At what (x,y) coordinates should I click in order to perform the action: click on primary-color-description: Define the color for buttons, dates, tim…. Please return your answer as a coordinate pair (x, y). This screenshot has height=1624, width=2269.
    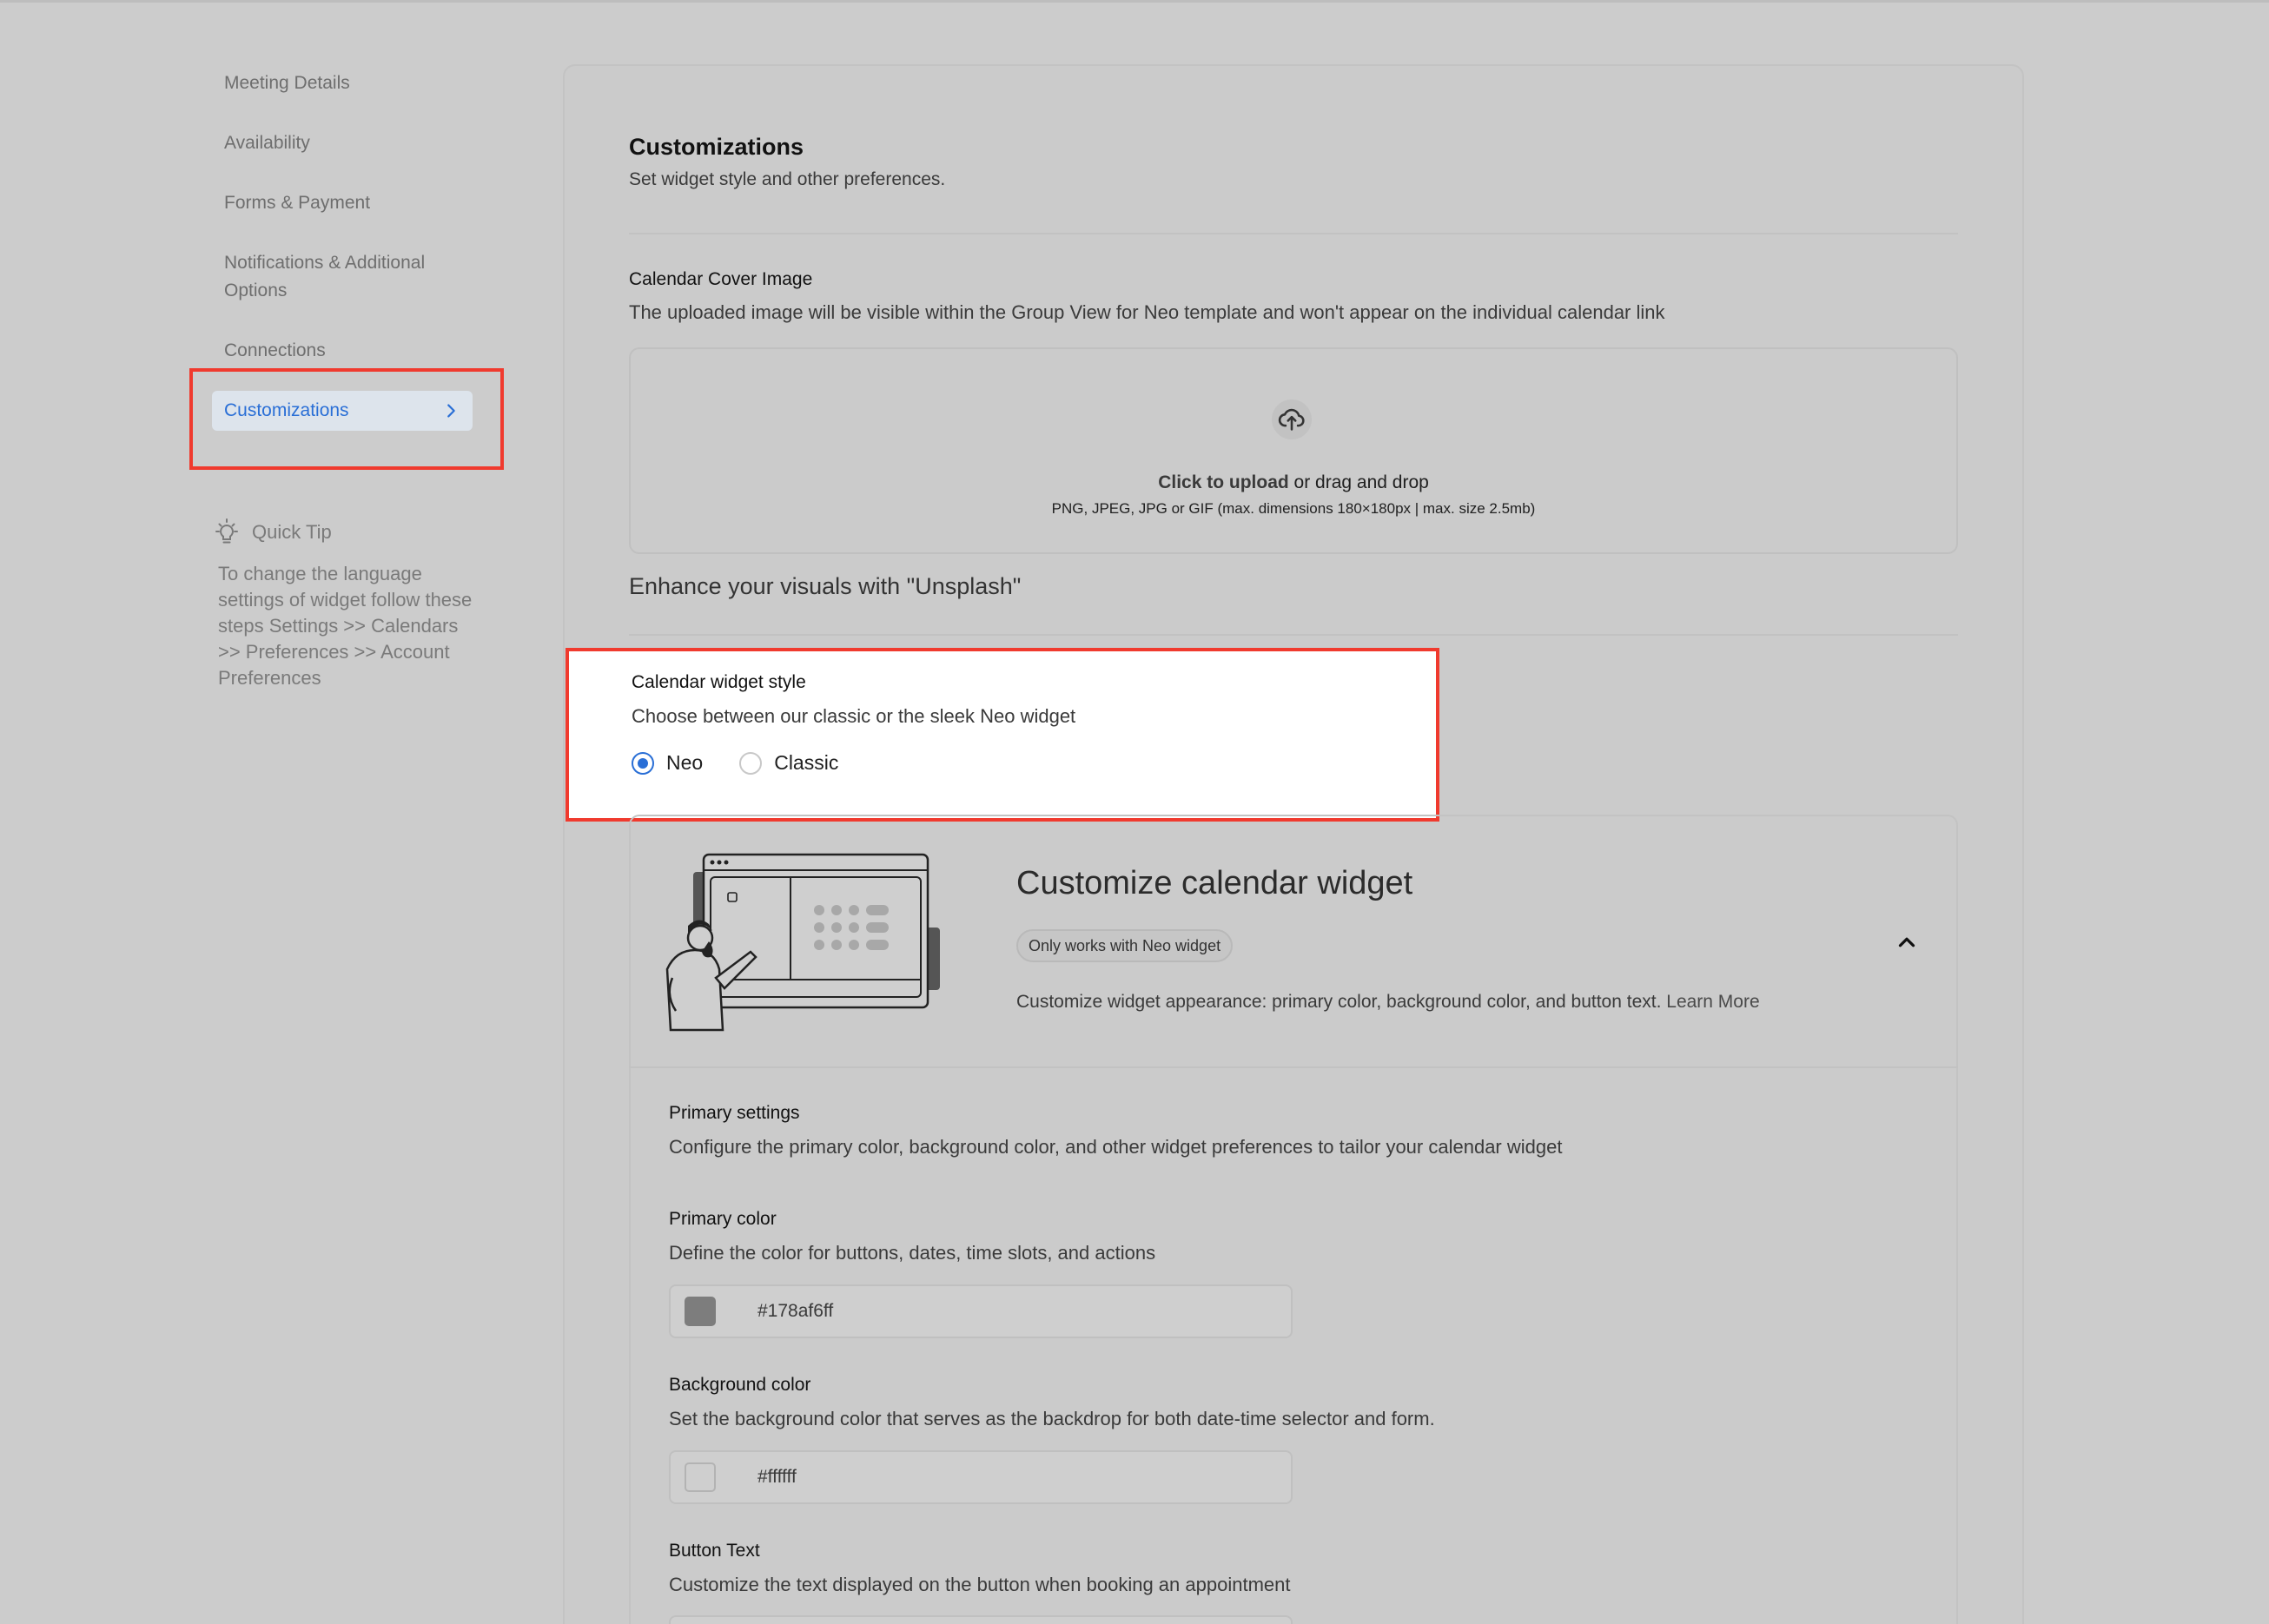
    Looking at the image, I should click on (912, 1253).